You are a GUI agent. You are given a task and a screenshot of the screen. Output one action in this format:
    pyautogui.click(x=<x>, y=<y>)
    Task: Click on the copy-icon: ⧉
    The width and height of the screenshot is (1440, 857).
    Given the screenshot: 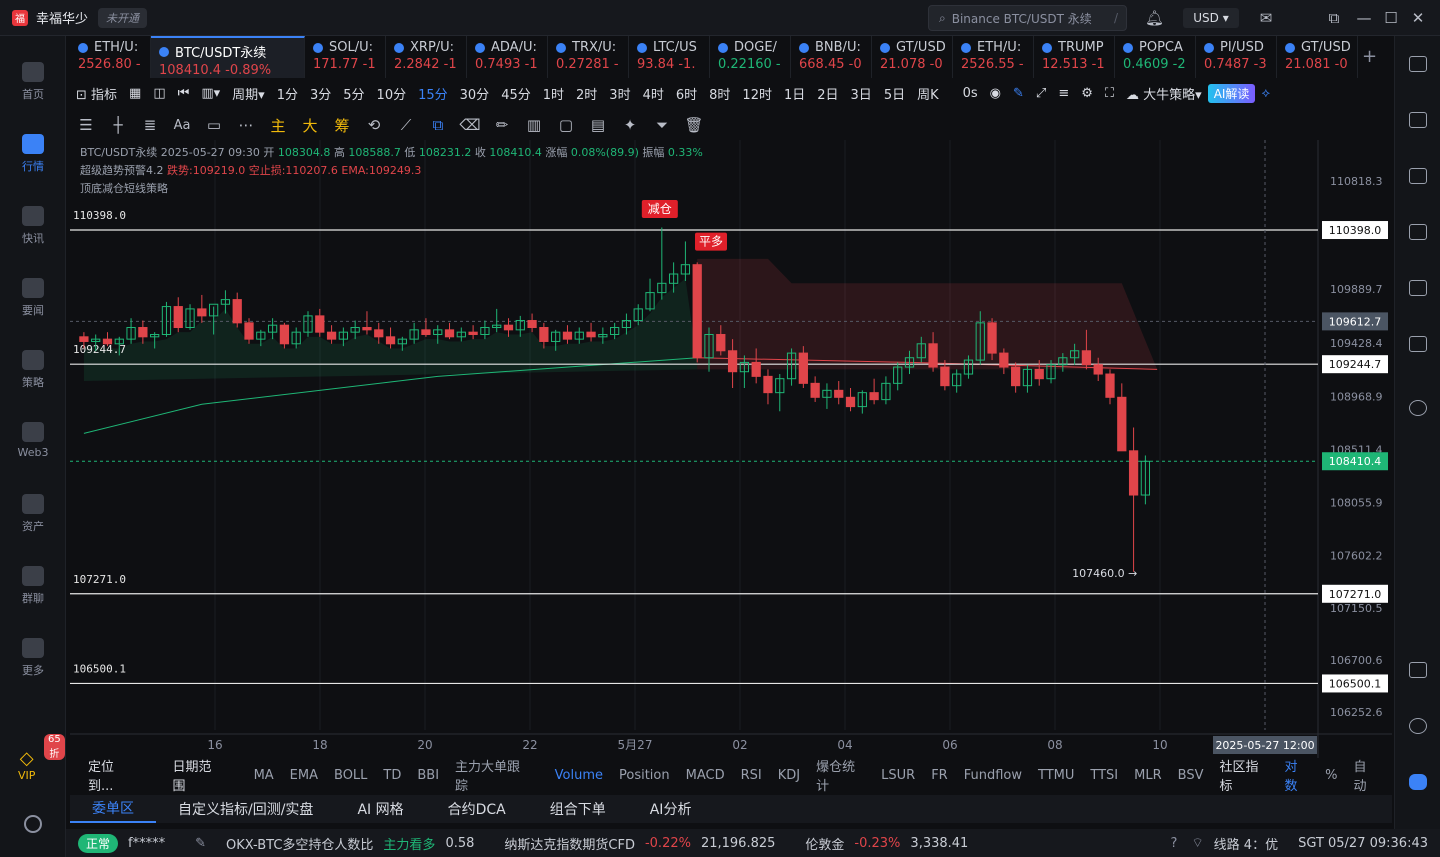 What is the action you would take?
    pyautogui.click(x=438, y=125)
    